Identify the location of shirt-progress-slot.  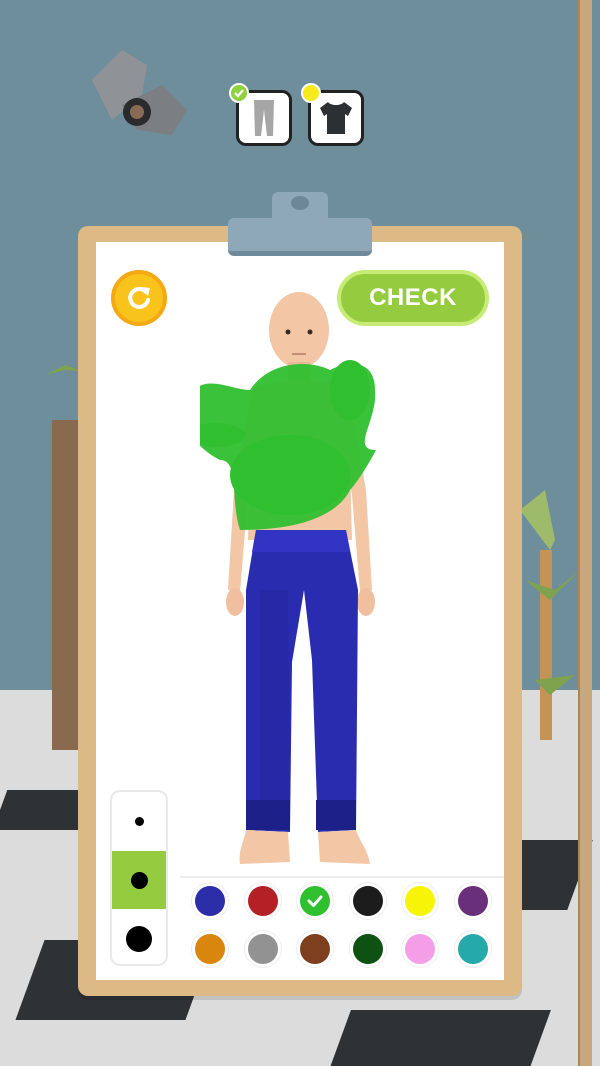
(332, 114).